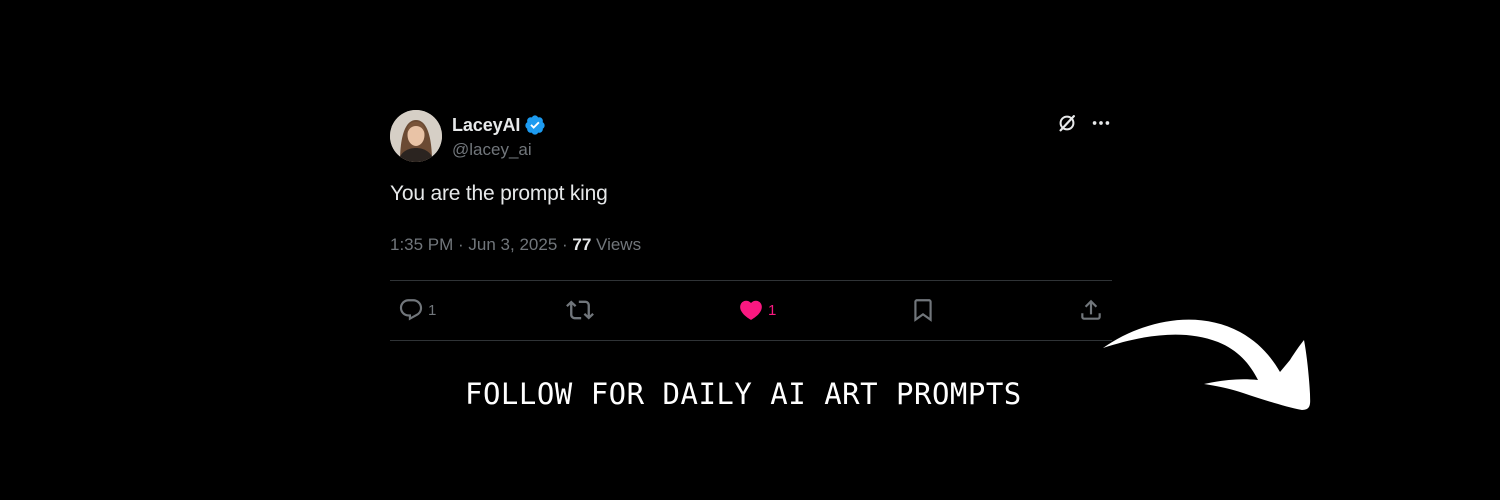  Describe the element at coordinates (751, 136) in the screenshot. I see `tweet-header: LaceyAI @lacey_ai` at that location.